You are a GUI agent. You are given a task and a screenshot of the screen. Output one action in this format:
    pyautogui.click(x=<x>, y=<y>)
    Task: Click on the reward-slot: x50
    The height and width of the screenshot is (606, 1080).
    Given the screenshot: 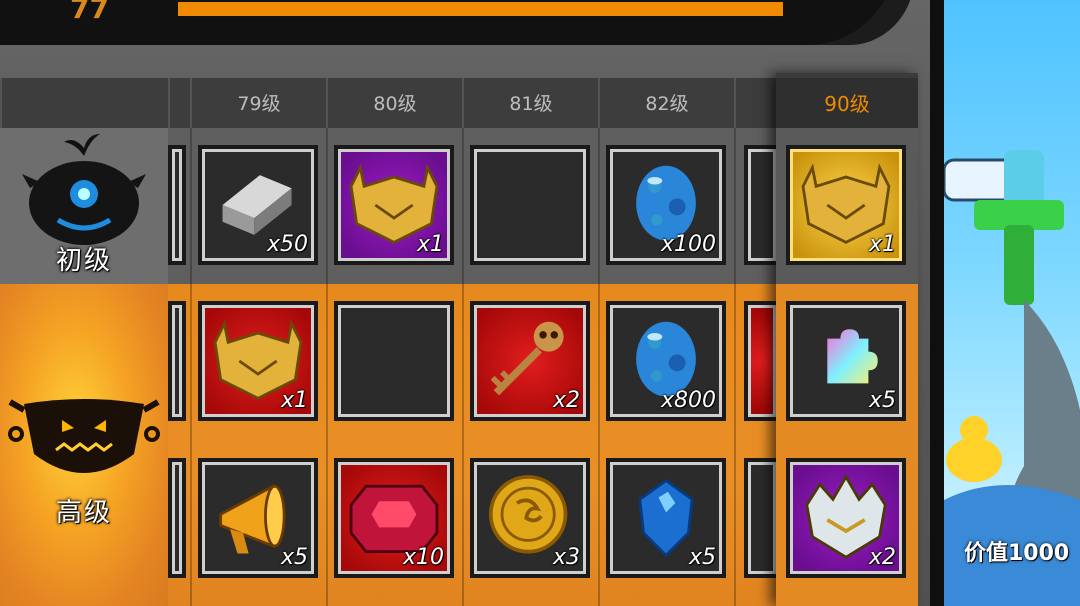 What is the action you would take?
    pyautogui.click(x=258, y=205)
    